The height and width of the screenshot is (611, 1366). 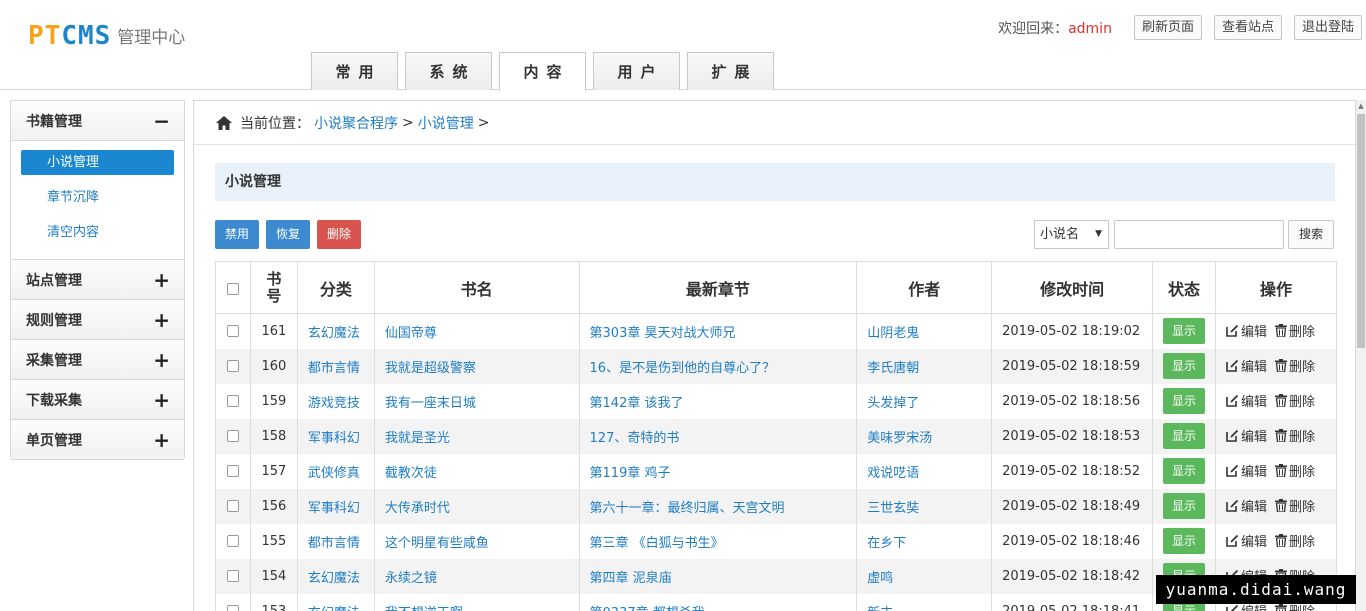 I want to click on refresh-page-button: 刷新页面, so click(x=1167, y=27).